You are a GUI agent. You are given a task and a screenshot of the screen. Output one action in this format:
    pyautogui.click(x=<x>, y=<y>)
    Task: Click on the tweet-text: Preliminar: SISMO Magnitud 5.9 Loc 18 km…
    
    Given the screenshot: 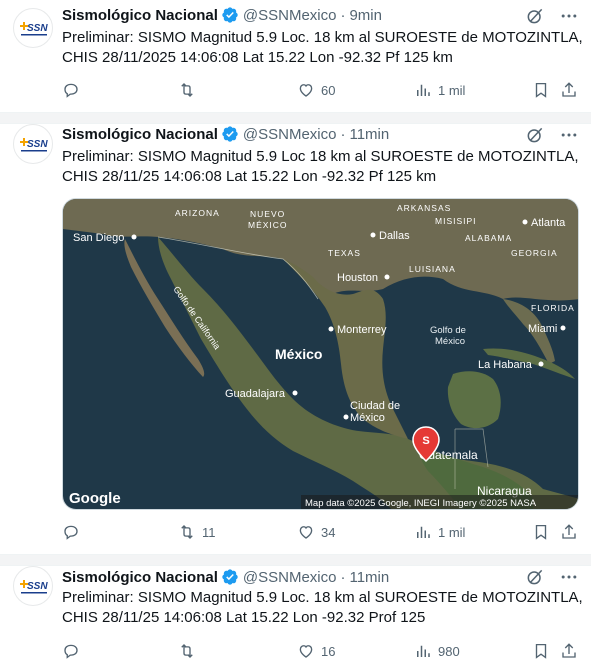 What is the action you would take?
    pyautogui.click(x=322, y=167)
    